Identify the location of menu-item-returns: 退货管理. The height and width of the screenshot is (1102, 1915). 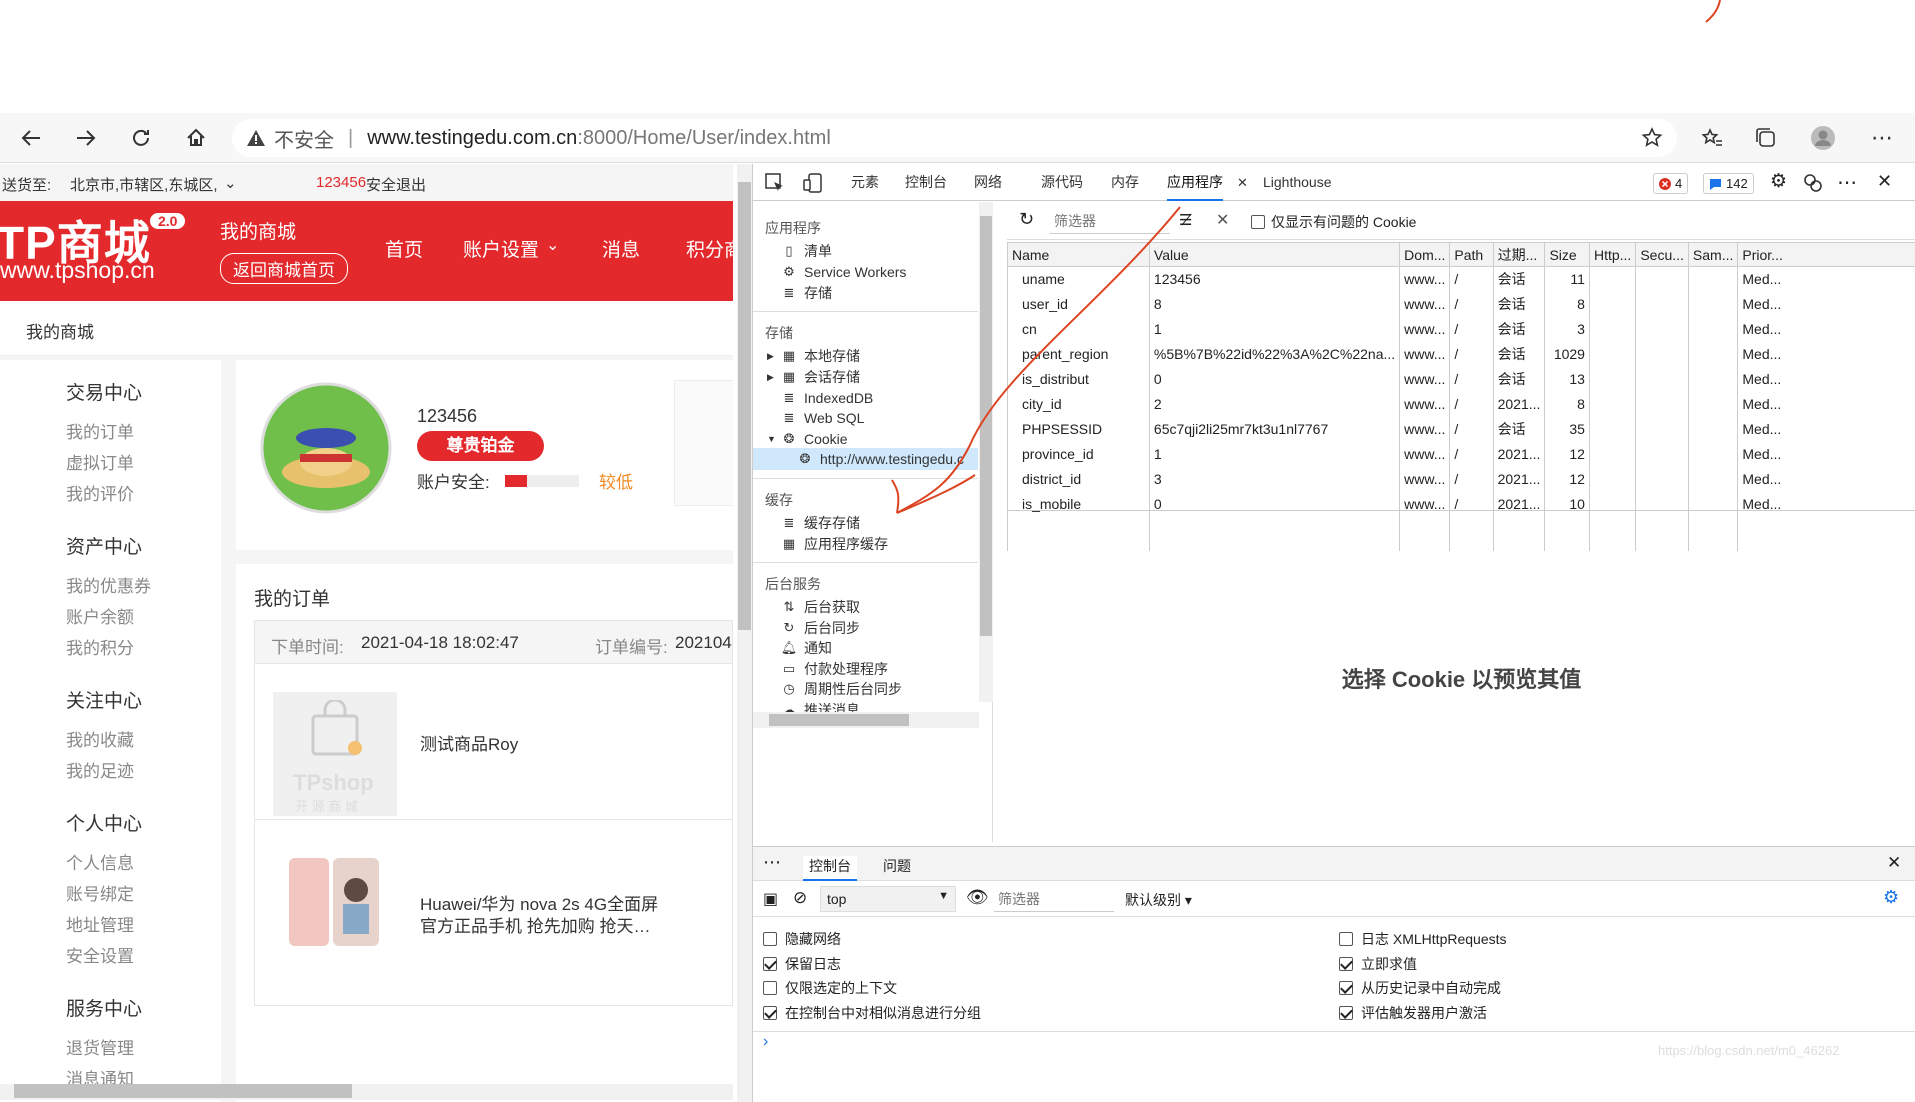
(100, 1046).